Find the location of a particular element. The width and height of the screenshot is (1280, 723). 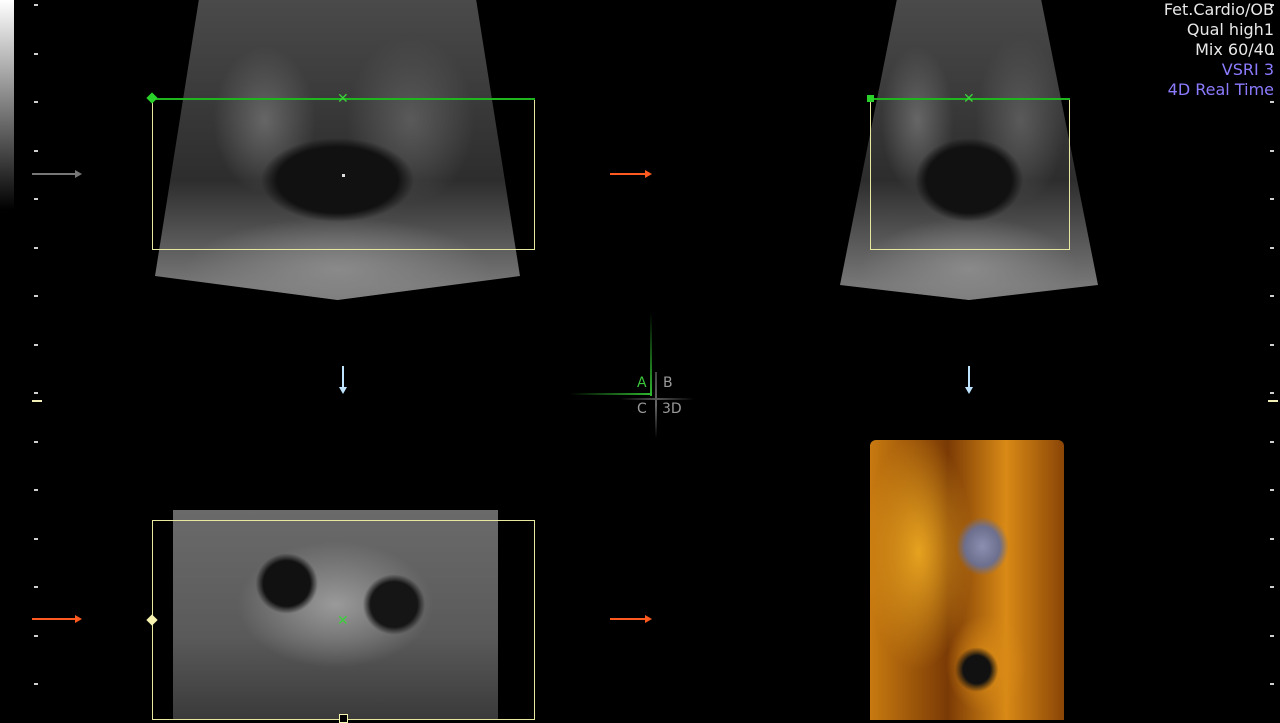

grayscale-bar is located at coordinates (7, 105).